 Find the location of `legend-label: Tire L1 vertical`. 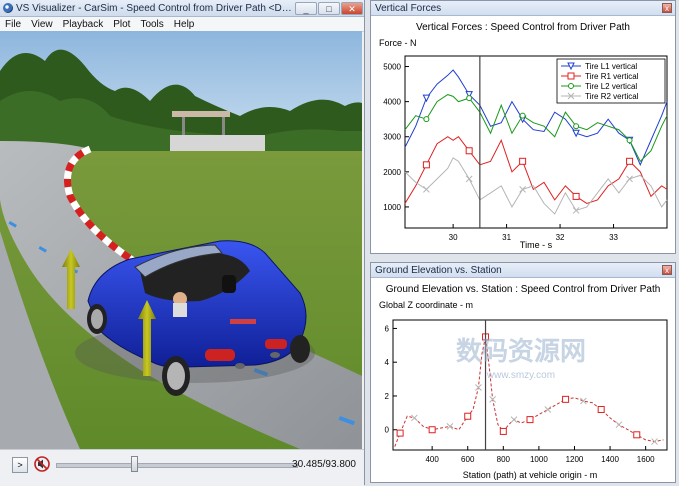

legend-label: Tire L1 vertical is located at coordinates (611, 66).